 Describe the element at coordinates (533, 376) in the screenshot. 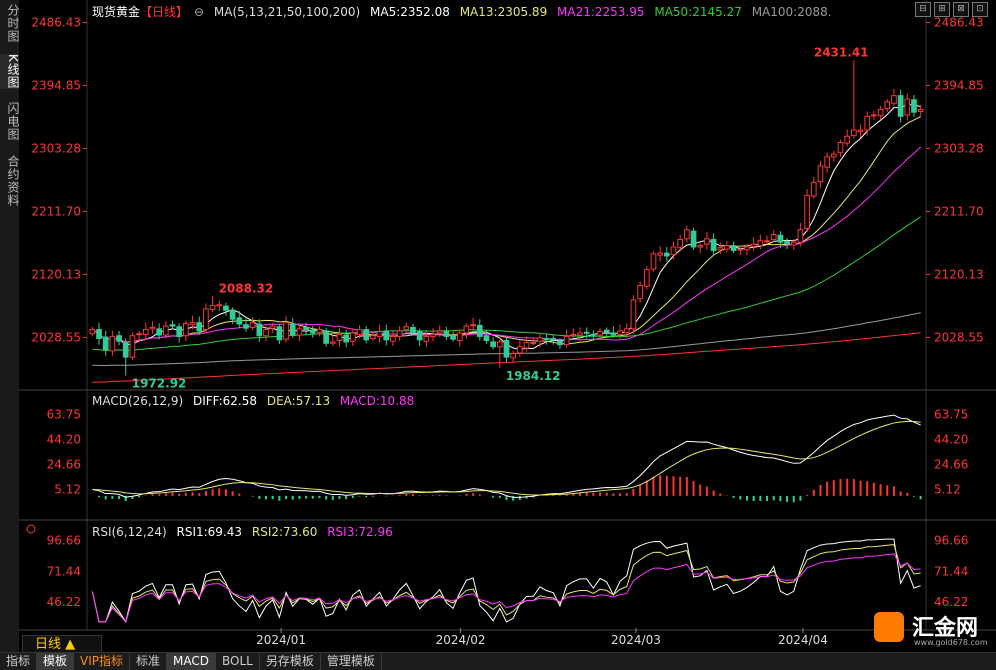

I see `price-annotation-2: 1984.12` at that location.